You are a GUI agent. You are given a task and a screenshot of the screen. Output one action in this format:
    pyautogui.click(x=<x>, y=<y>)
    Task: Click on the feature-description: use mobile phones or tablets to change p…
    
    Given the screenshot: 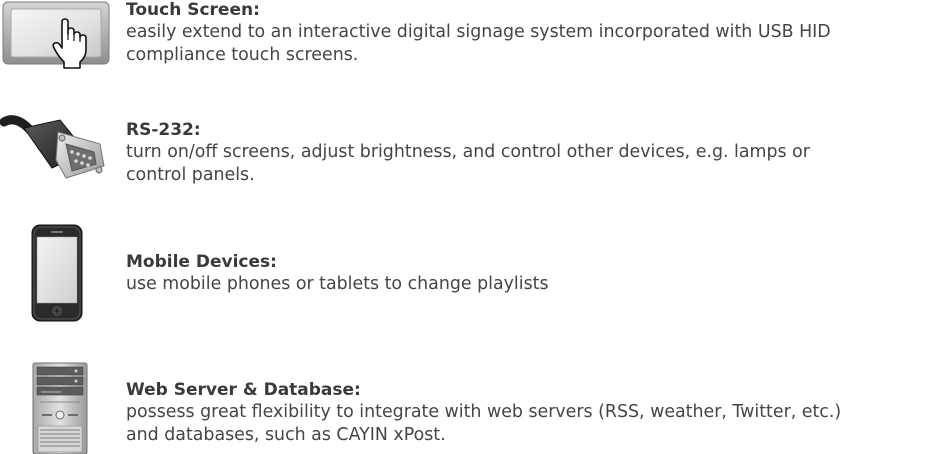 What is the action you would take?
    pyautogui.click(x=337, y=284)
    